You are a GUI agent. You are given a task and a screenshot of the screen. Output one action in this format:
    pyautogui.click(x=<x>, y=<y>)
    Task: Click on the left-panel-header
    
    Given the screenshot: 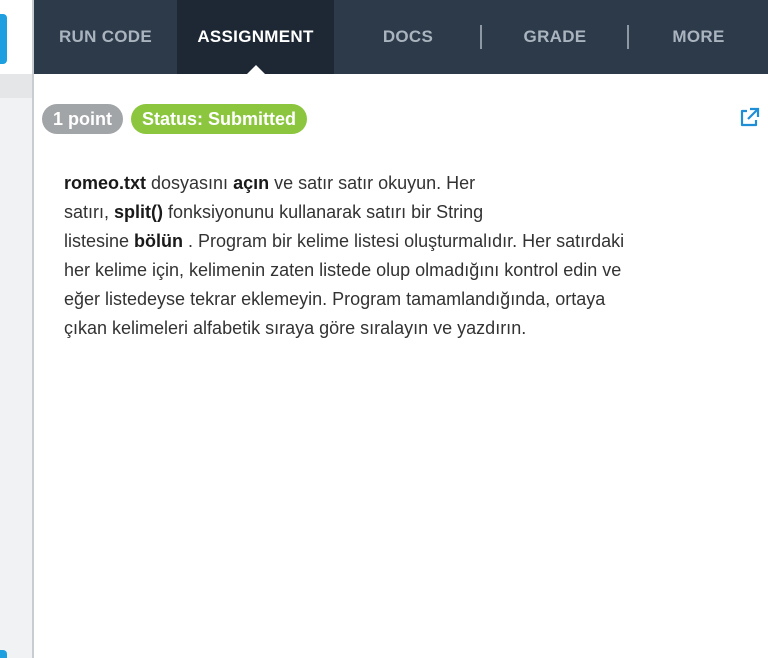 What is the action you would take?
    pyautogui.click(x=16, y=86)
    